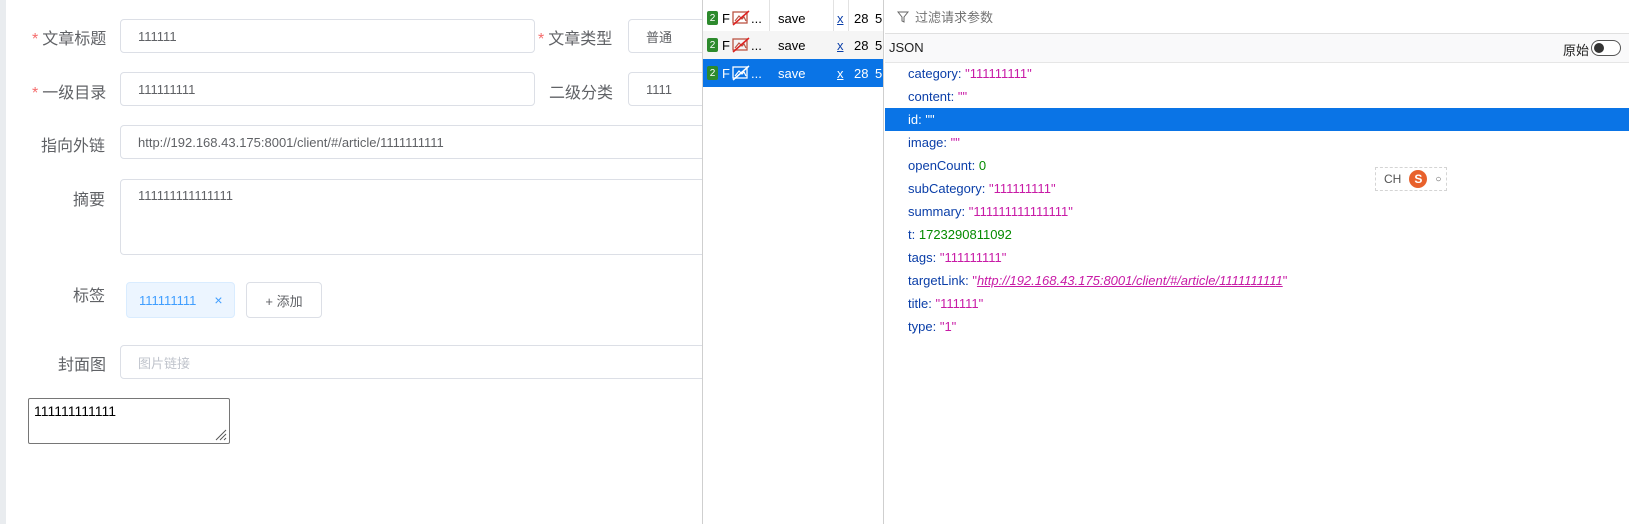  Describe the element at coordinates (938, 280) in the screenshot. I see `json-key: targetLink:` at that location.